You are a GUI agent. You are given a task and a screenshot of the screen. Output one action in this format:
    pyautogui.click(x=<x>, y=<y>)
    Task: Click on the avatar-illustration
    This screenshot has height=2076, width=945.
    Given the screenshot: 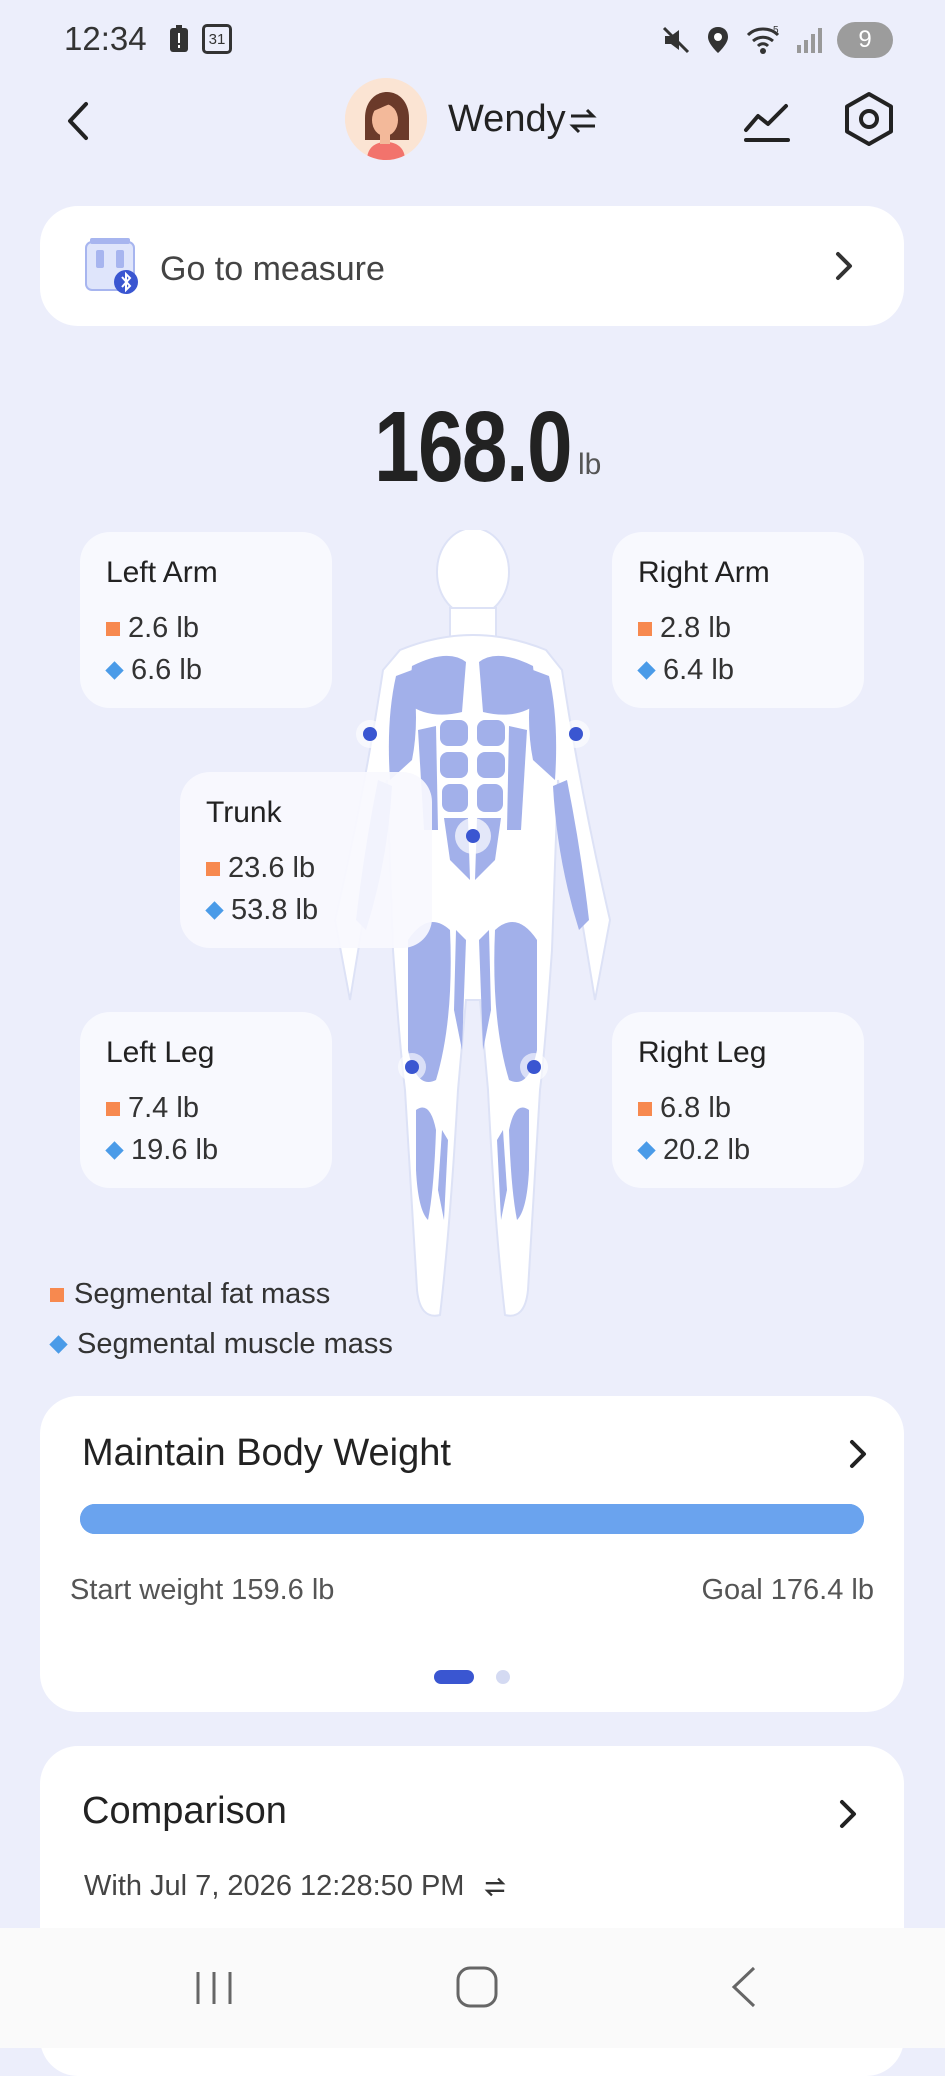 What is the action you would take?
    pyautogui.click(x=386, y=119)
    